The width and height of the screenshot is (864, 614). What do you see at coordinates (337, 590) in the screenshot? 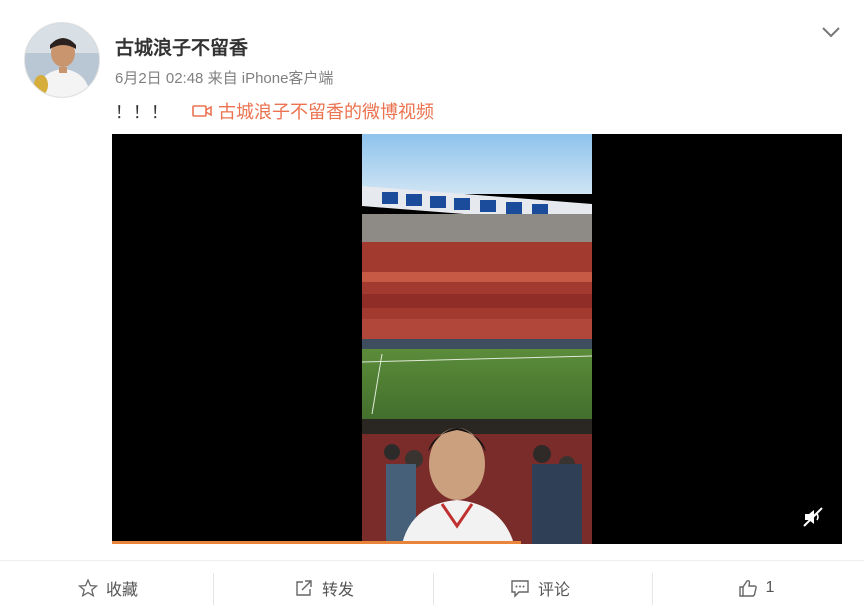
I see `repost-label: 转发` at bounding box center [337, 590].